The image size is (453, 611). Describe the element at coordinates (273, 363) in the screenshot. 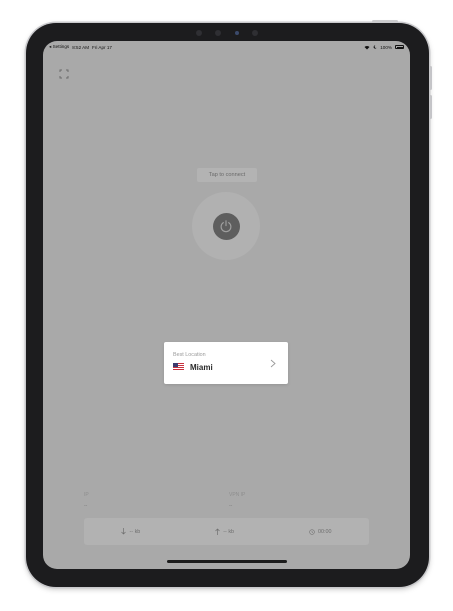

I see `chevron-right-icon` at that location.